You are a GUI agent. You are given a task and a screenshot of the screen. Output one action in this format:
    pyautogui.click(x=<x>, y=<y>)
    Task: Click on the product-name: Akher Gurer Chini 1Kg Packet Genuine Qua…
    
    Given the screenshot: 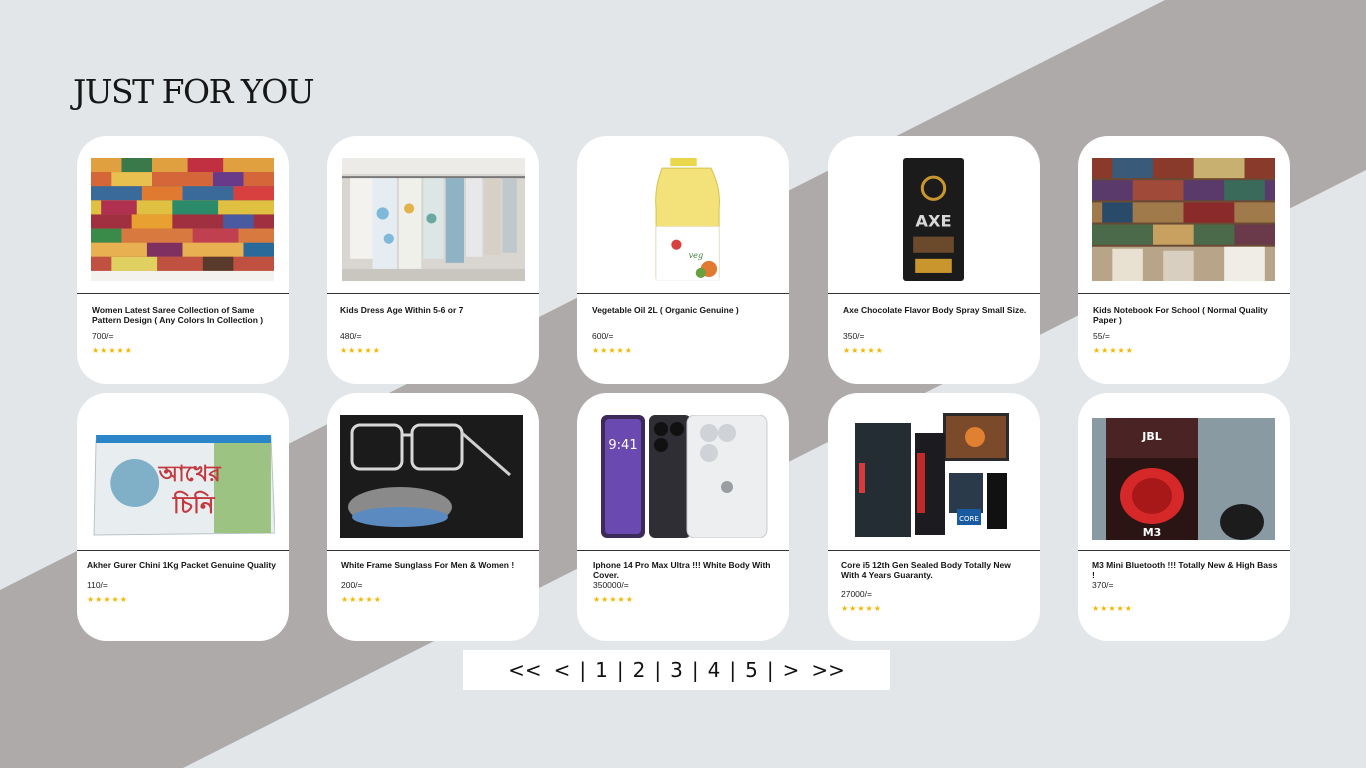 What is the action you would take?
    pyautogui.click(x=183, y=565)
    